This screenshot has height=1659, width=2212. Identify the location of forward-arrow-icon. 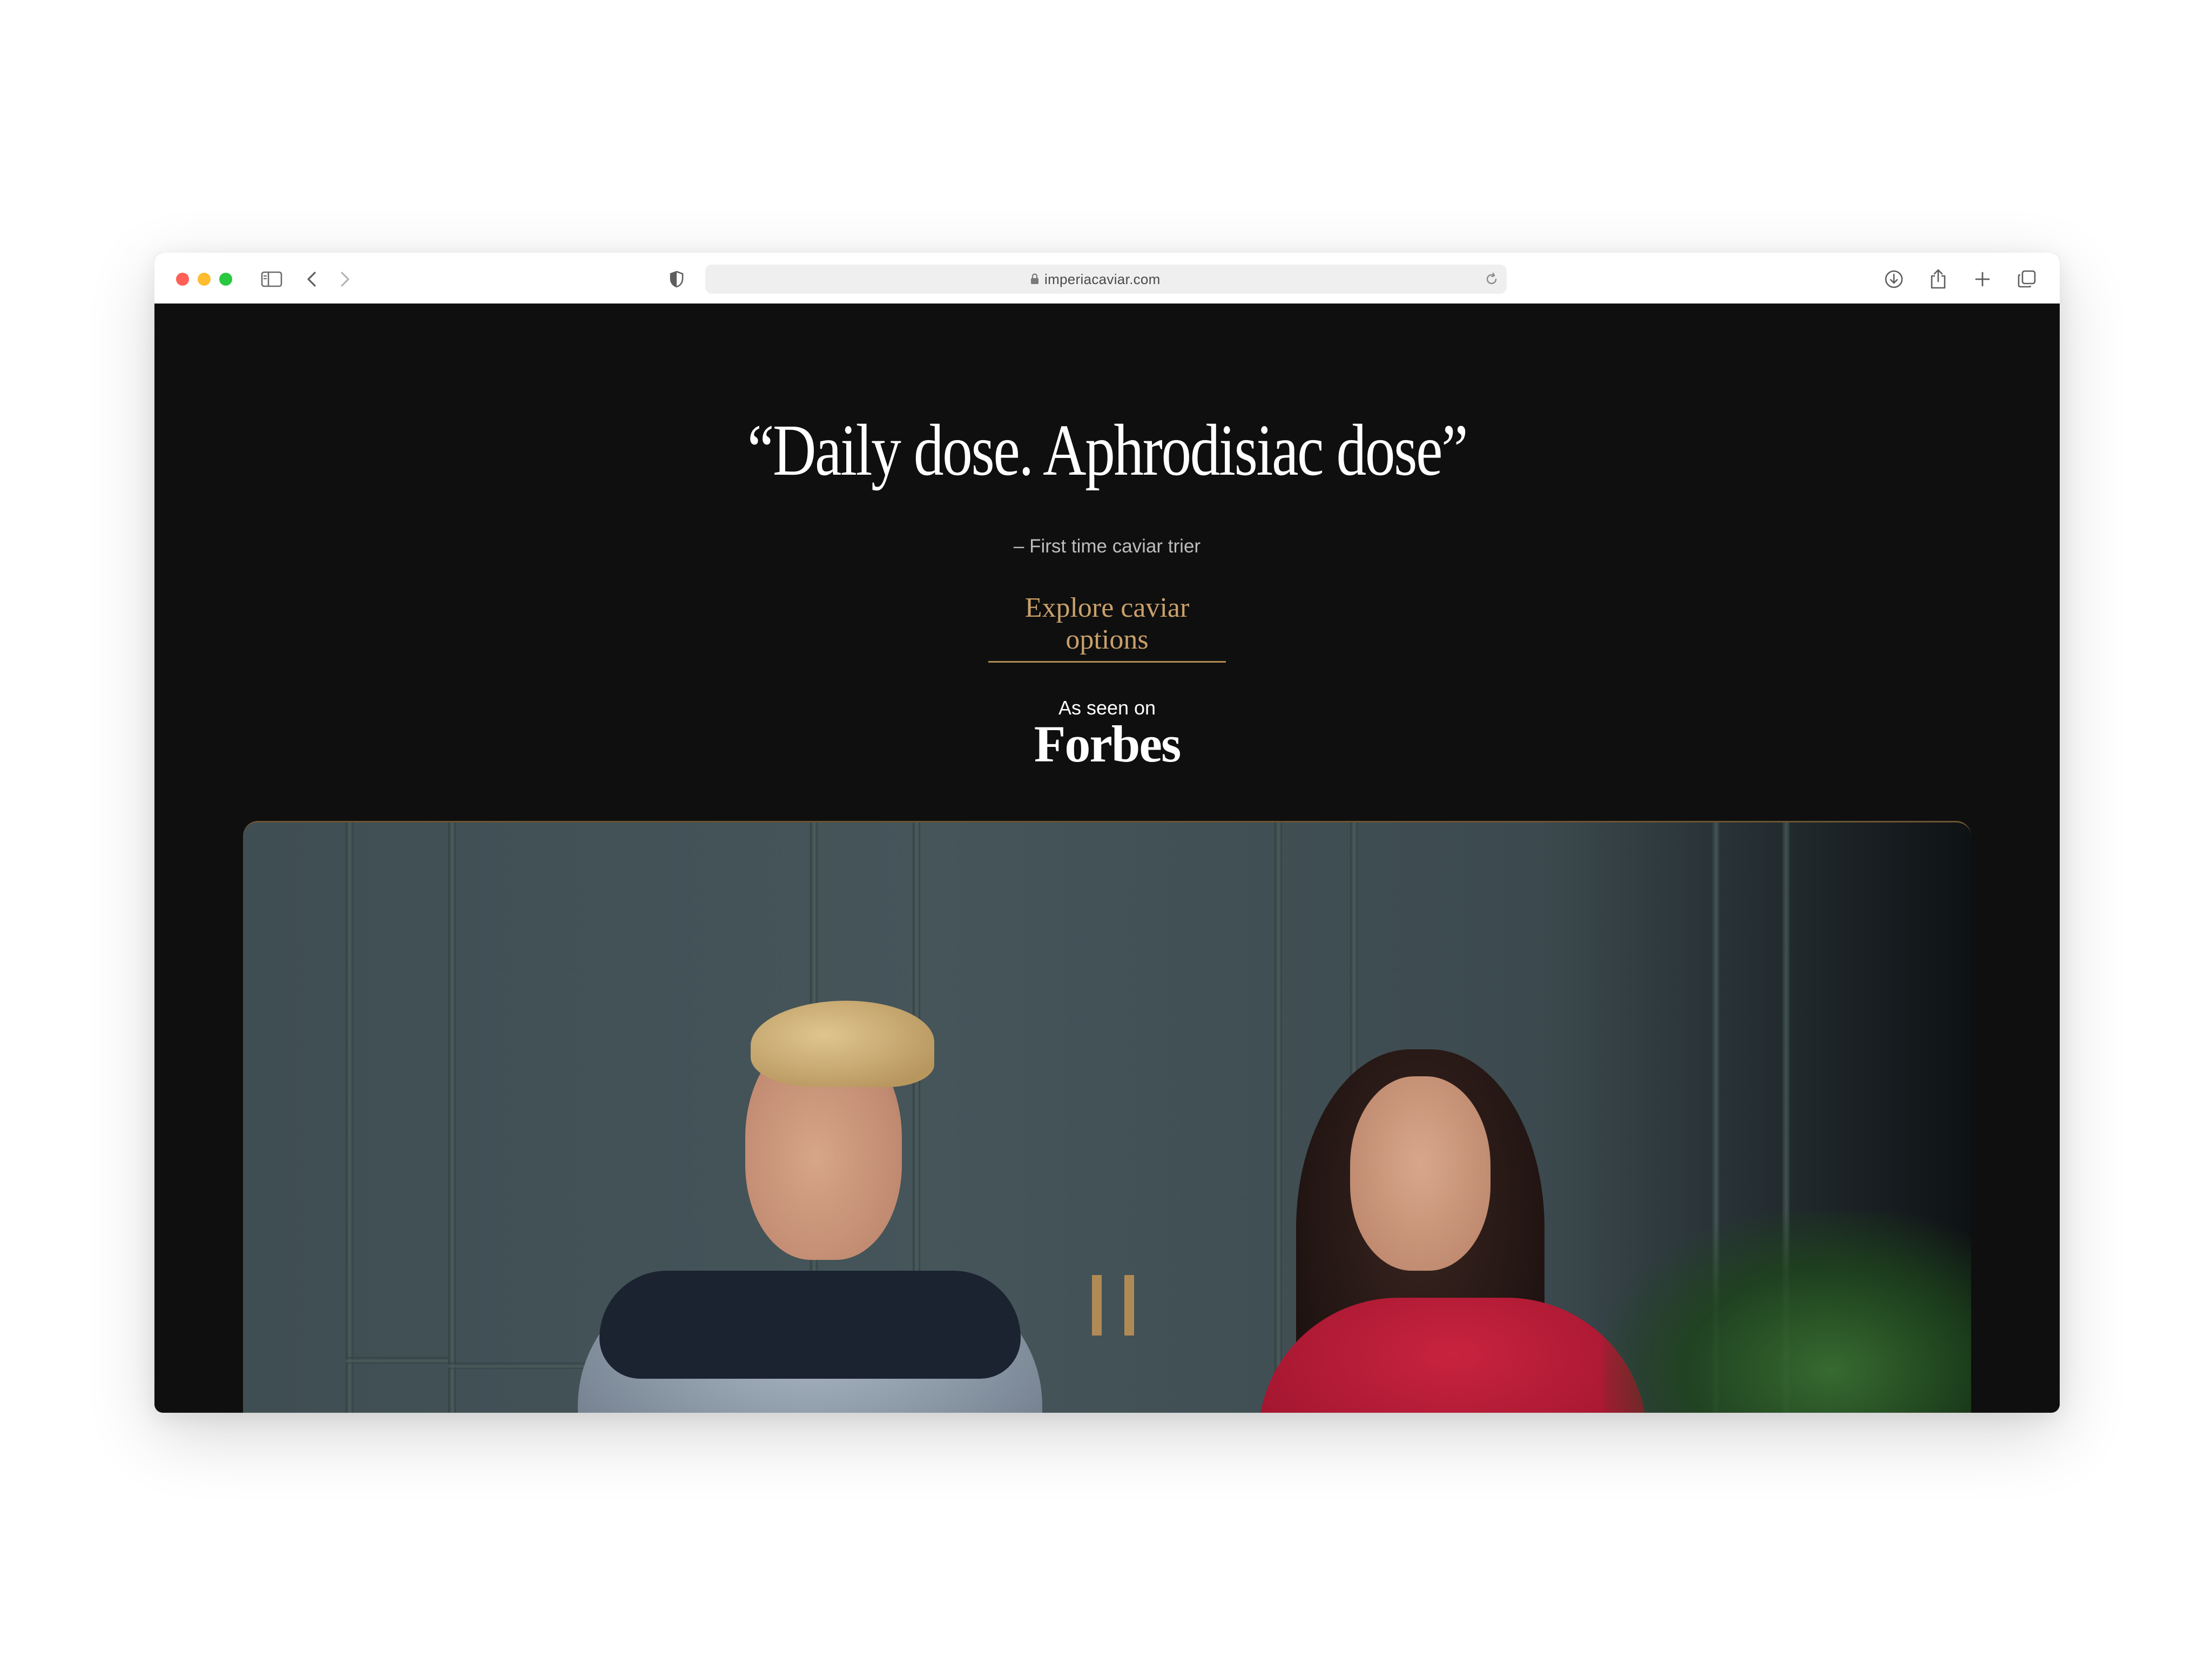
(345, 279).